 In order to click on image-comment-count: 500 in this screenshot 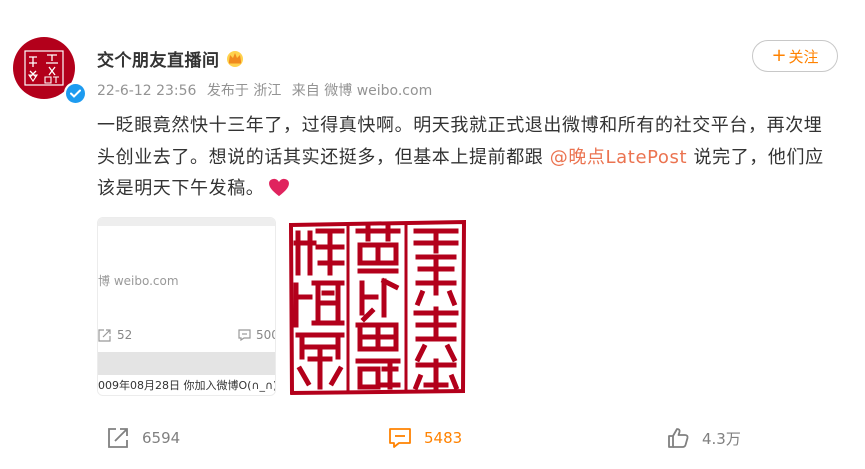, I will do `click(256, 335)`.